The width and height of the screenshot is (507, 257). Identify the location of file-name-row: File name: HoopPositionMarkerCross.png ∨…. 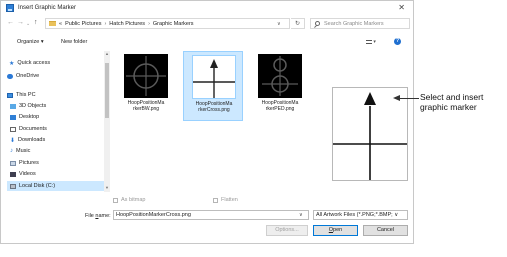
(207, 215).